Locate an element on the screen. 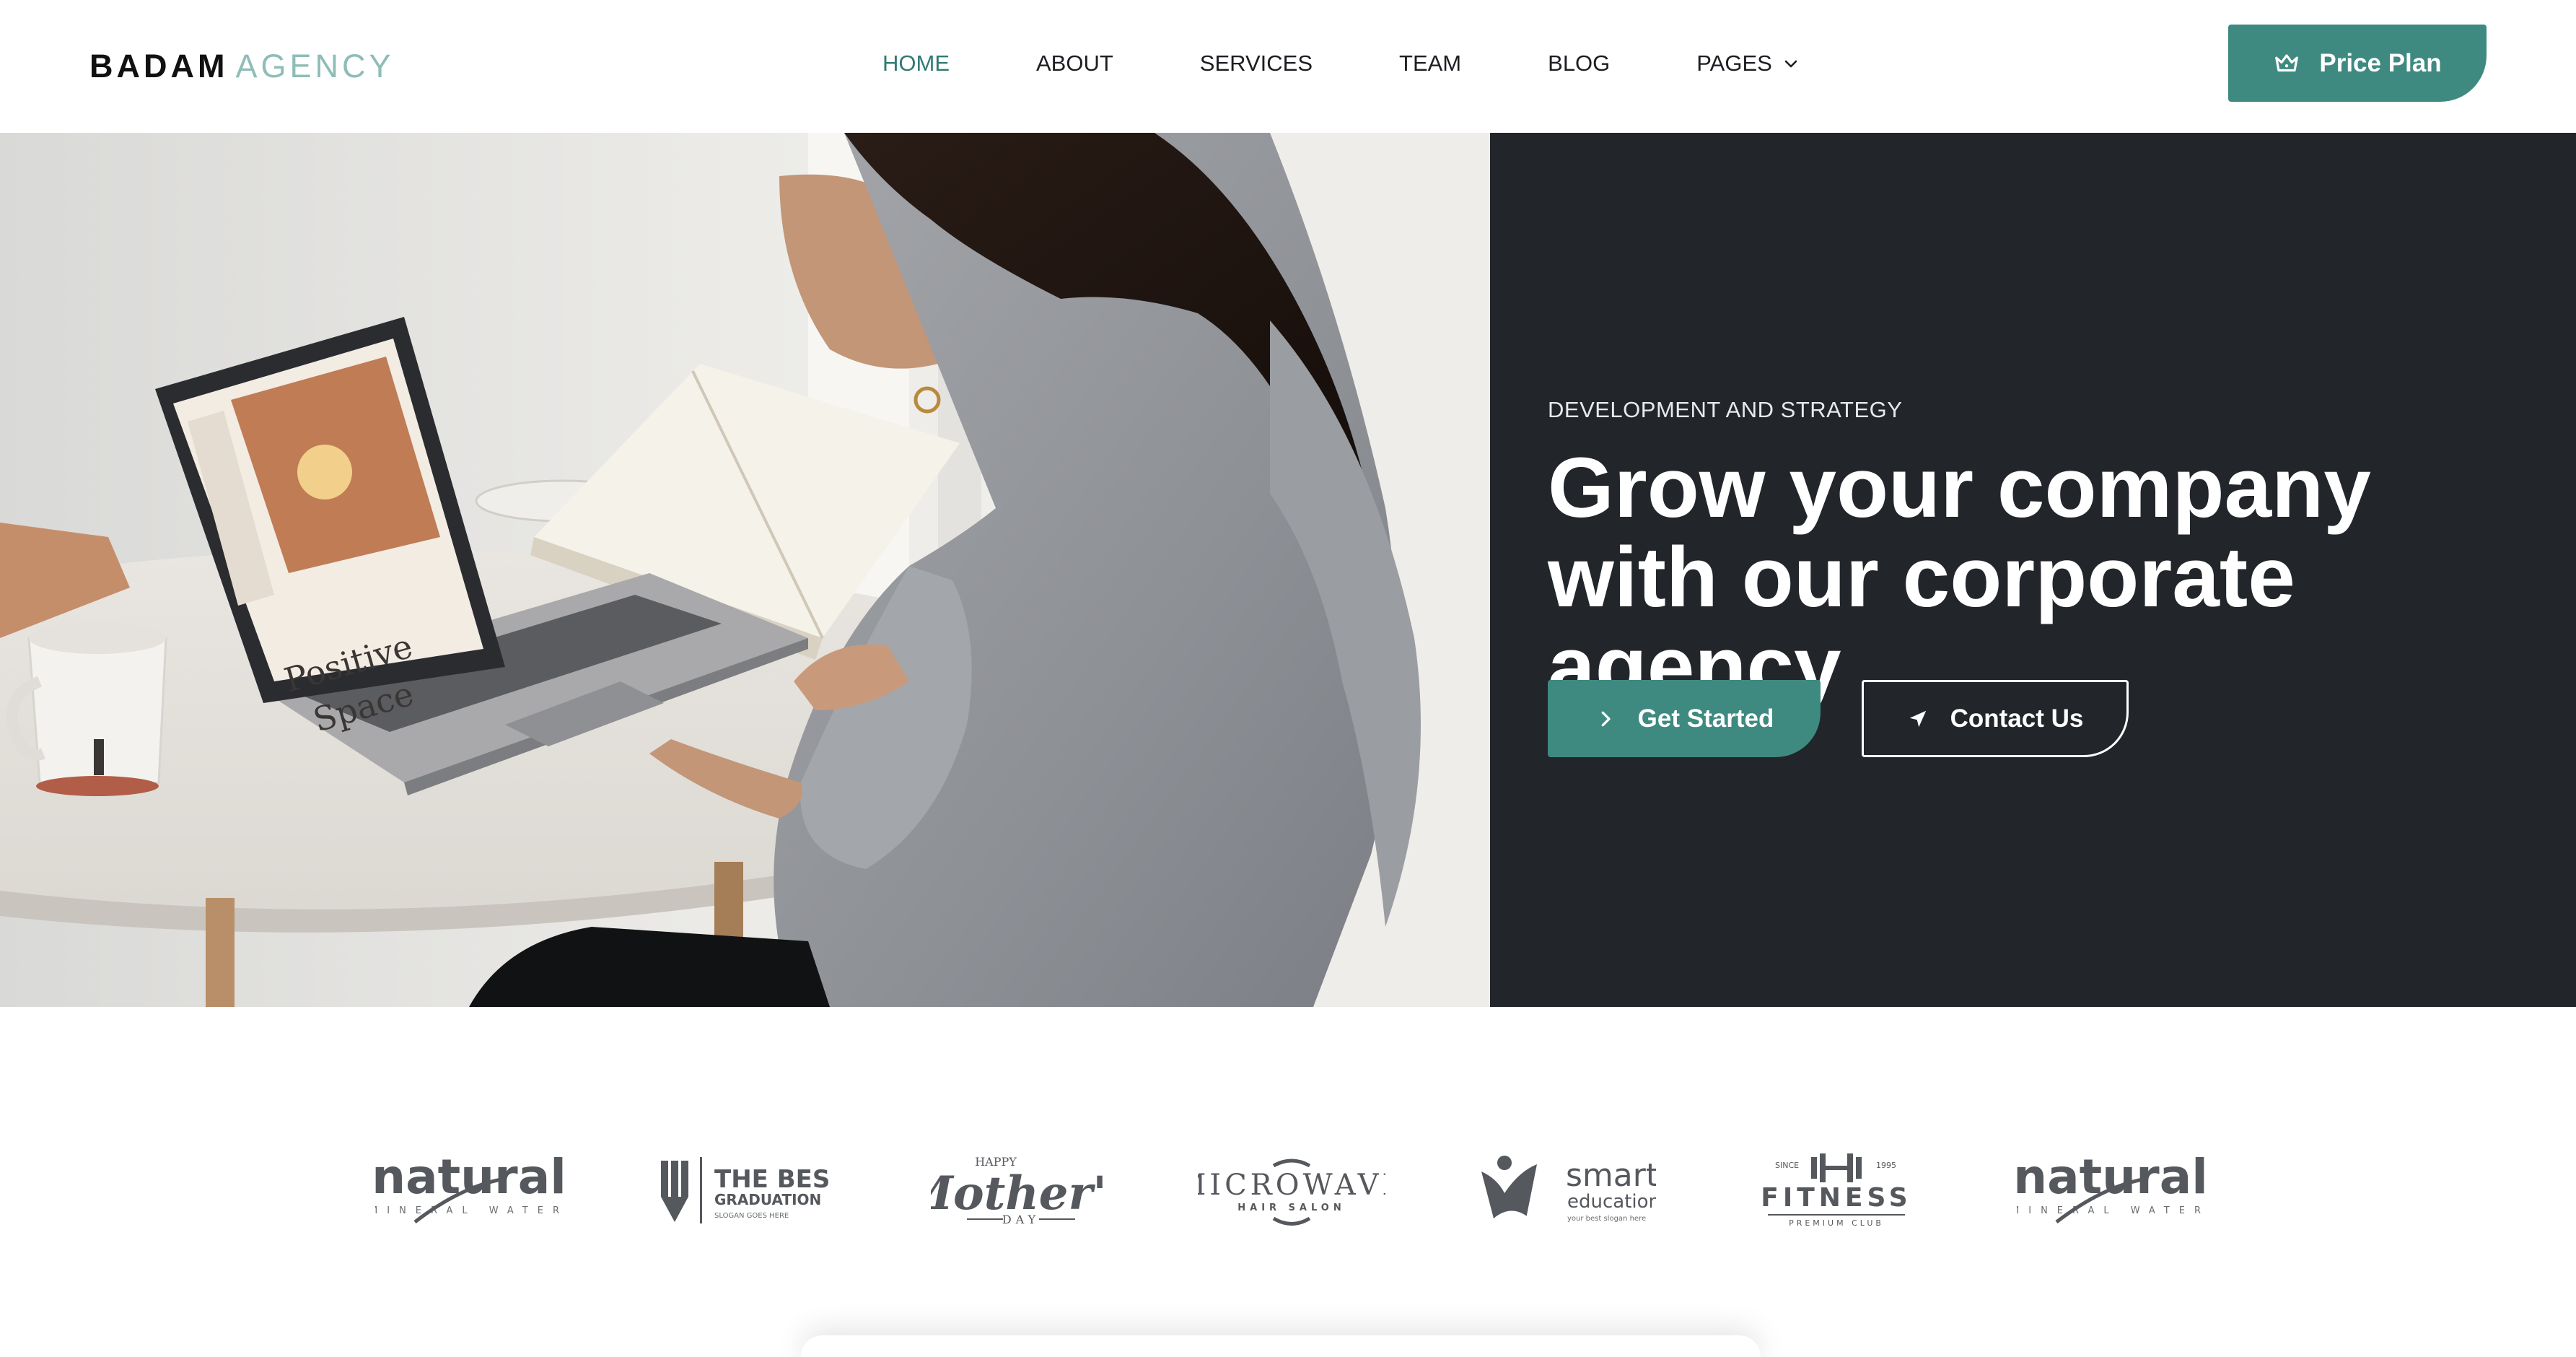 The width and height of the screenshot is (2576, 1357). client-1-name: natural is located at coordinates (469, 1177).